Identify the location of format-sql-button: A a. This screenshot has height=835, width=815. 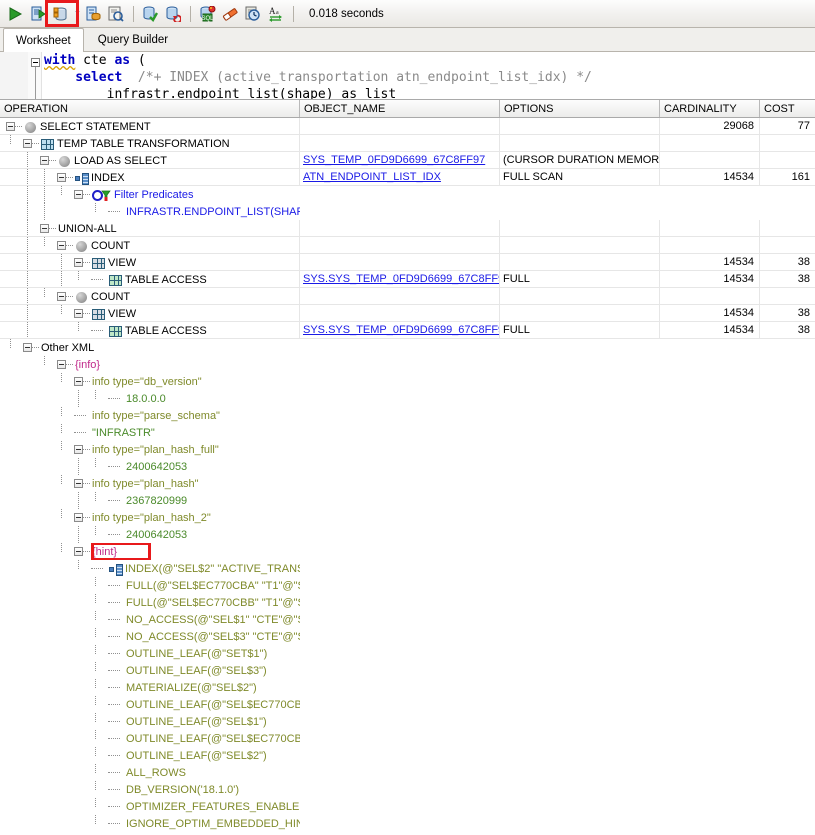
(276, 14).